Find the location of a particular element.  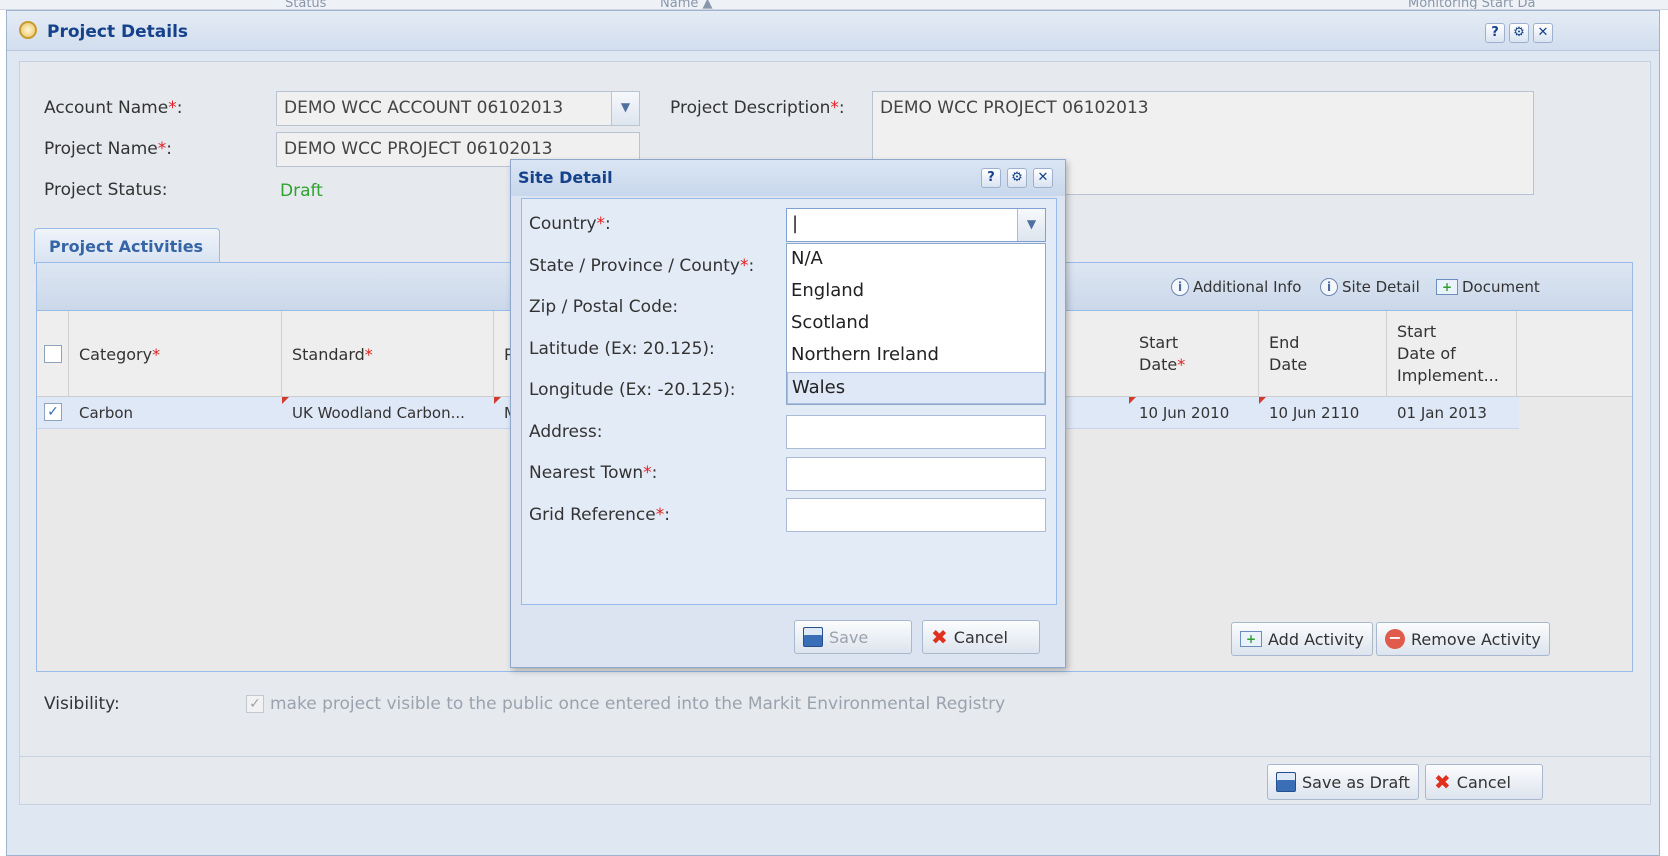

additional-info-button: i Additional Info is located at coordinates (1236, 287).